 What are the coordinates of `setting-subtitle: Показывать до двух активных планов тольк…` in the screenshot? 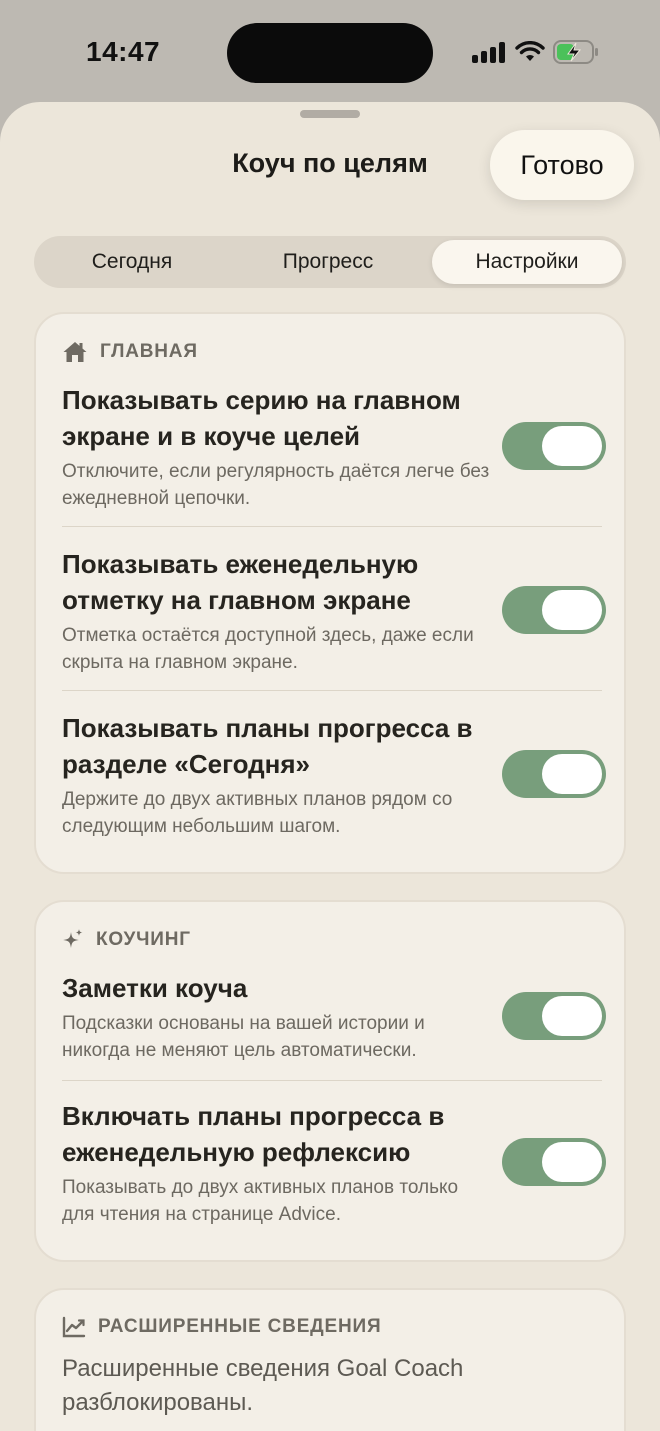 It's located at (260, 1201).